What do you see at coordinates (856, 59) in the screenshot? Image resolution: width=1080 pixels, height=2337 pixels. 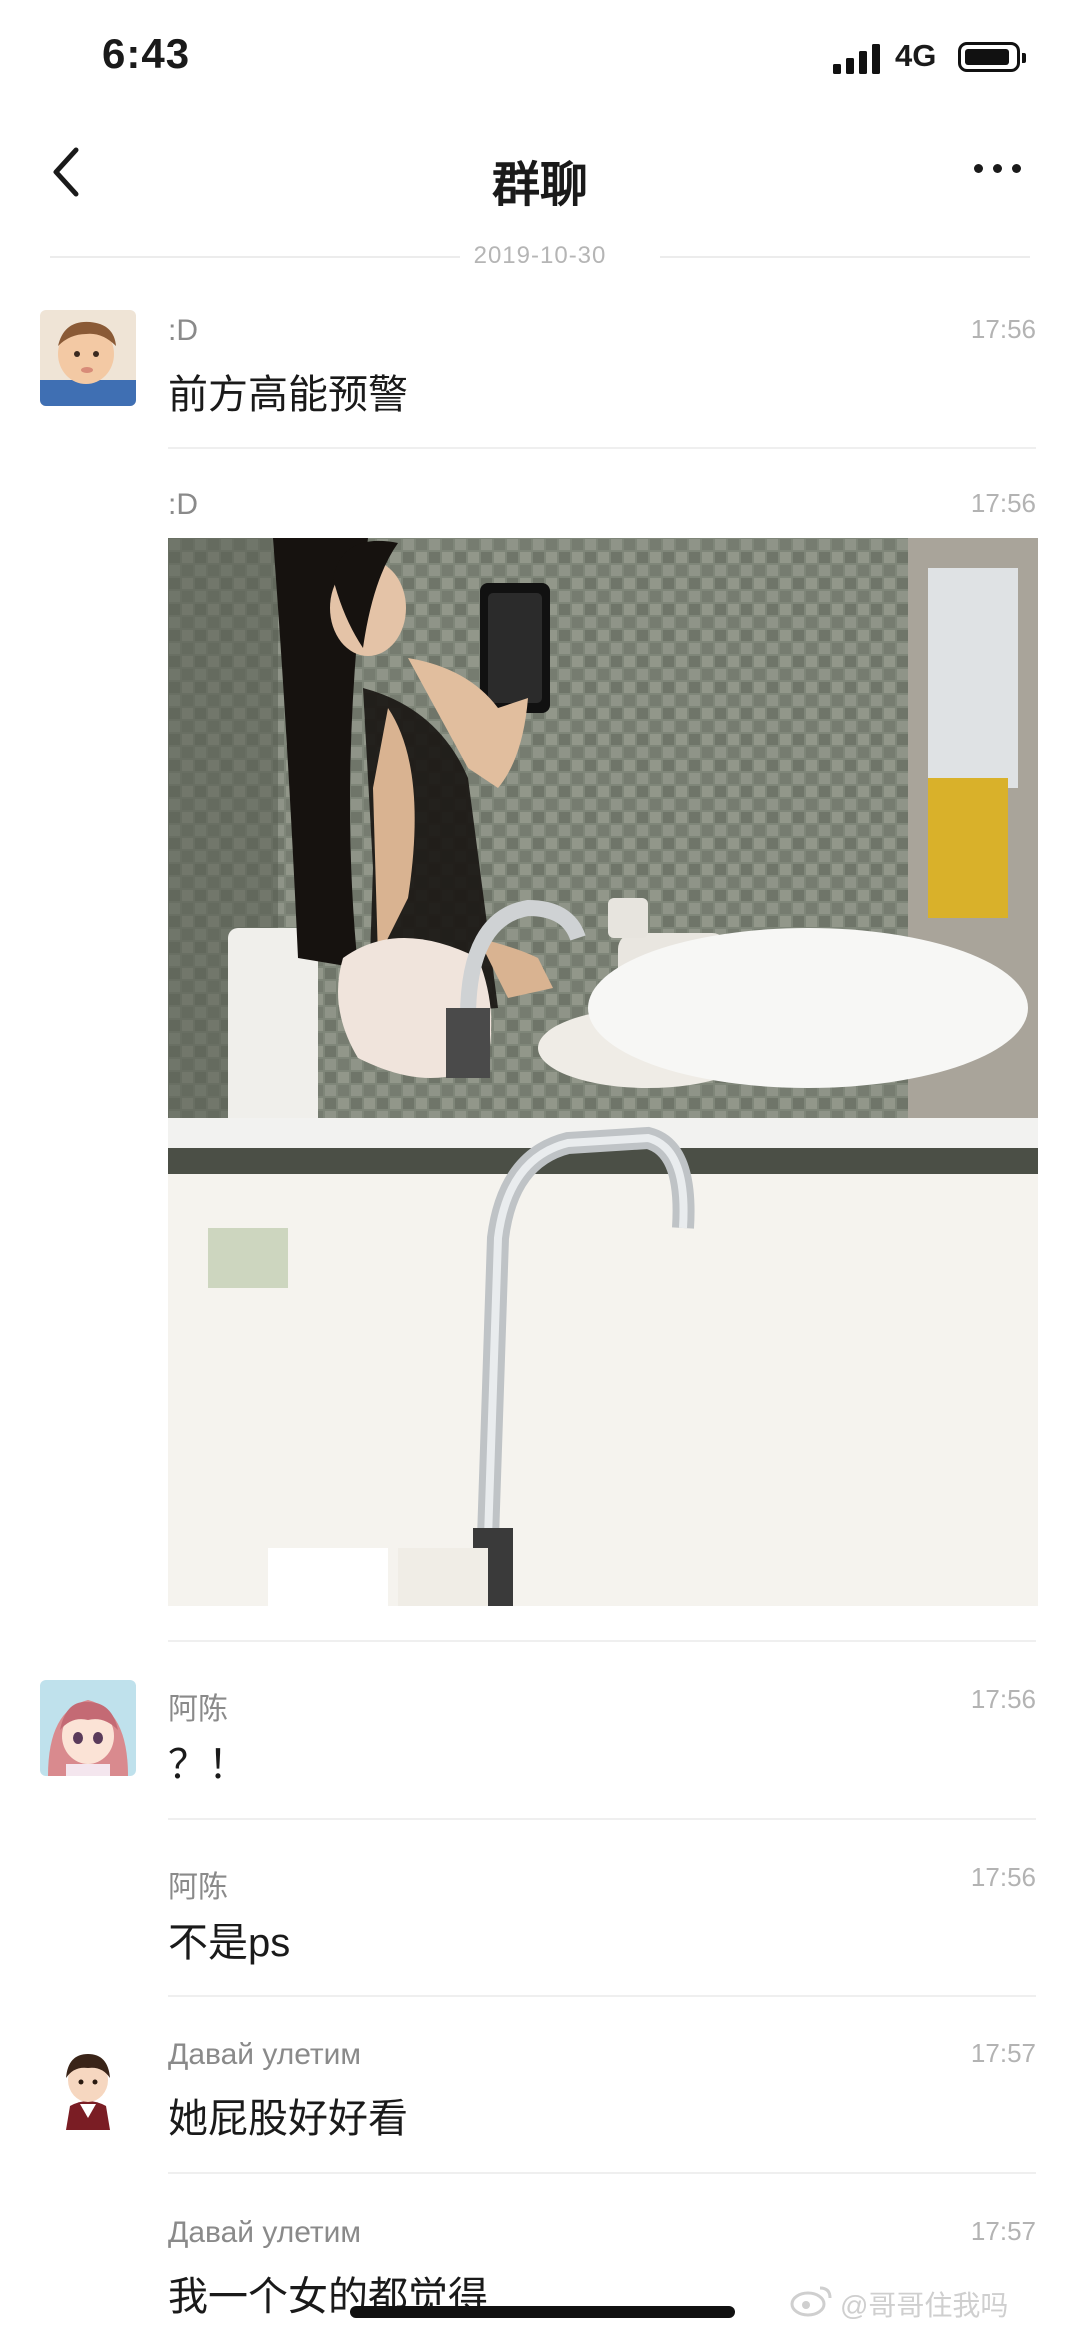 I see `signal-icon` at bounding box center [856, 59].